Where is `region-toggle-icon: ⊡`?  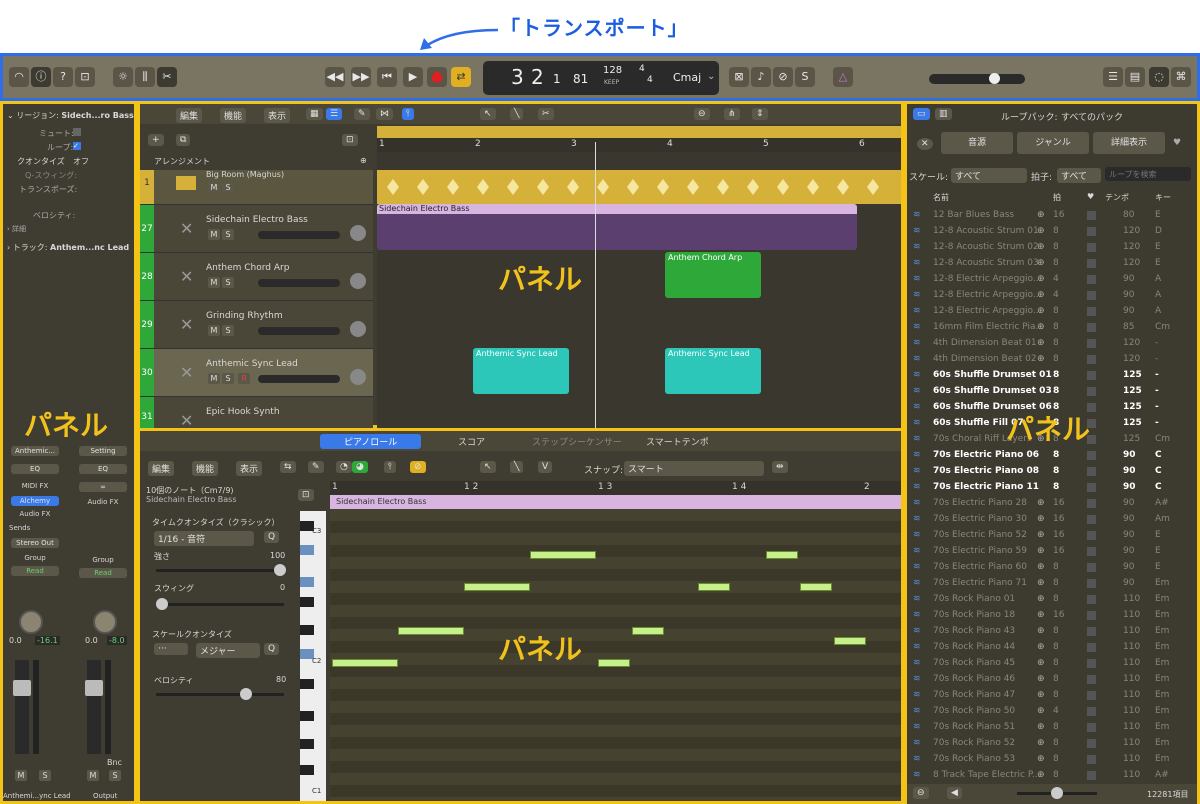
region-toggle-icon: ⊡ is located at coordinates (306, 495).